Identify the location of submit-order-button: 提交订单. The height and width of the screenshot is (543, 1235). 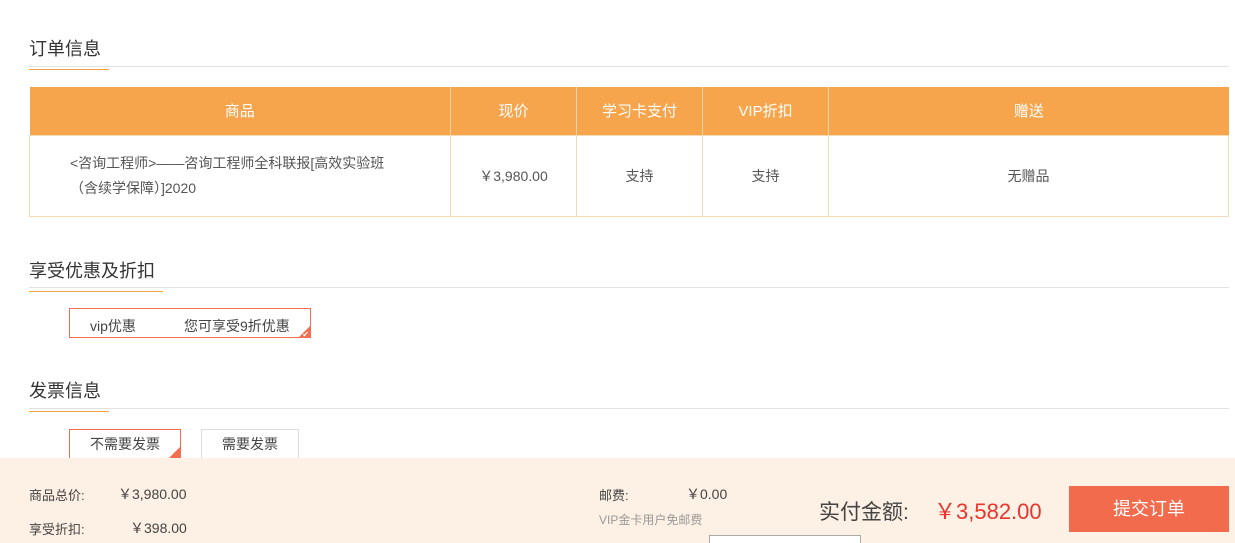
(1149, 509).